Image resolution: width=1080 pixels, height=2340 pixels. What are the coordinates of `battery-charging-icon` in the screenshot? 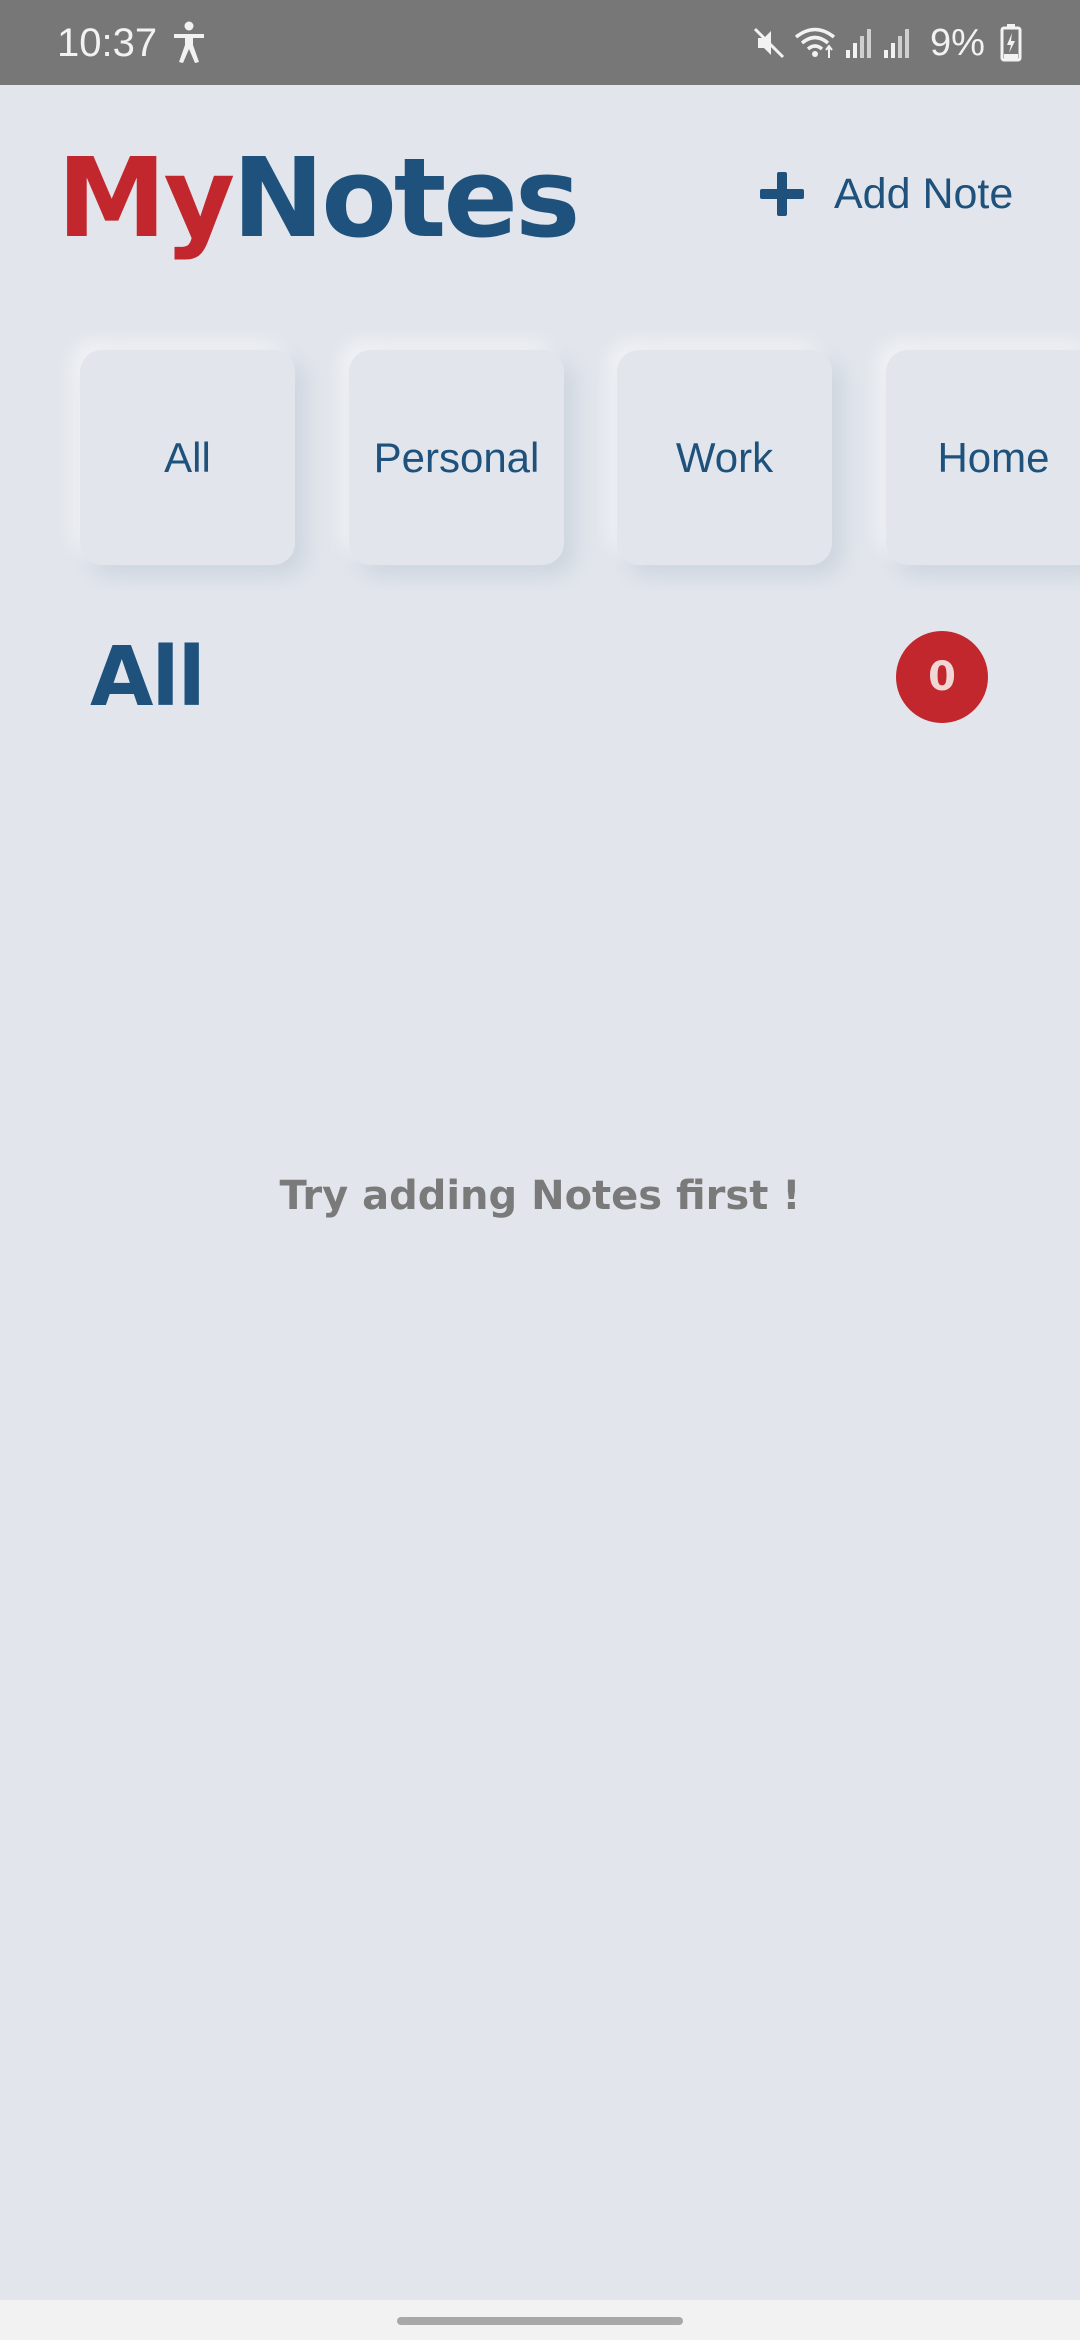 It's located at (1011, 43).